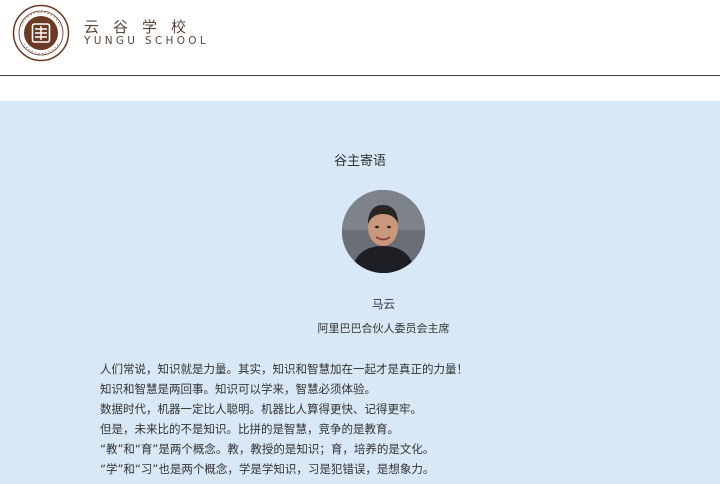 The image size is (720, 484). What do you see at coordinates (284, 369) in the screenshot?
I see `message-paragraph: 人们常说，知识就是力量。其实，知识和智慧加在一起才是真正的力量！` at bounding box center [284, 369].